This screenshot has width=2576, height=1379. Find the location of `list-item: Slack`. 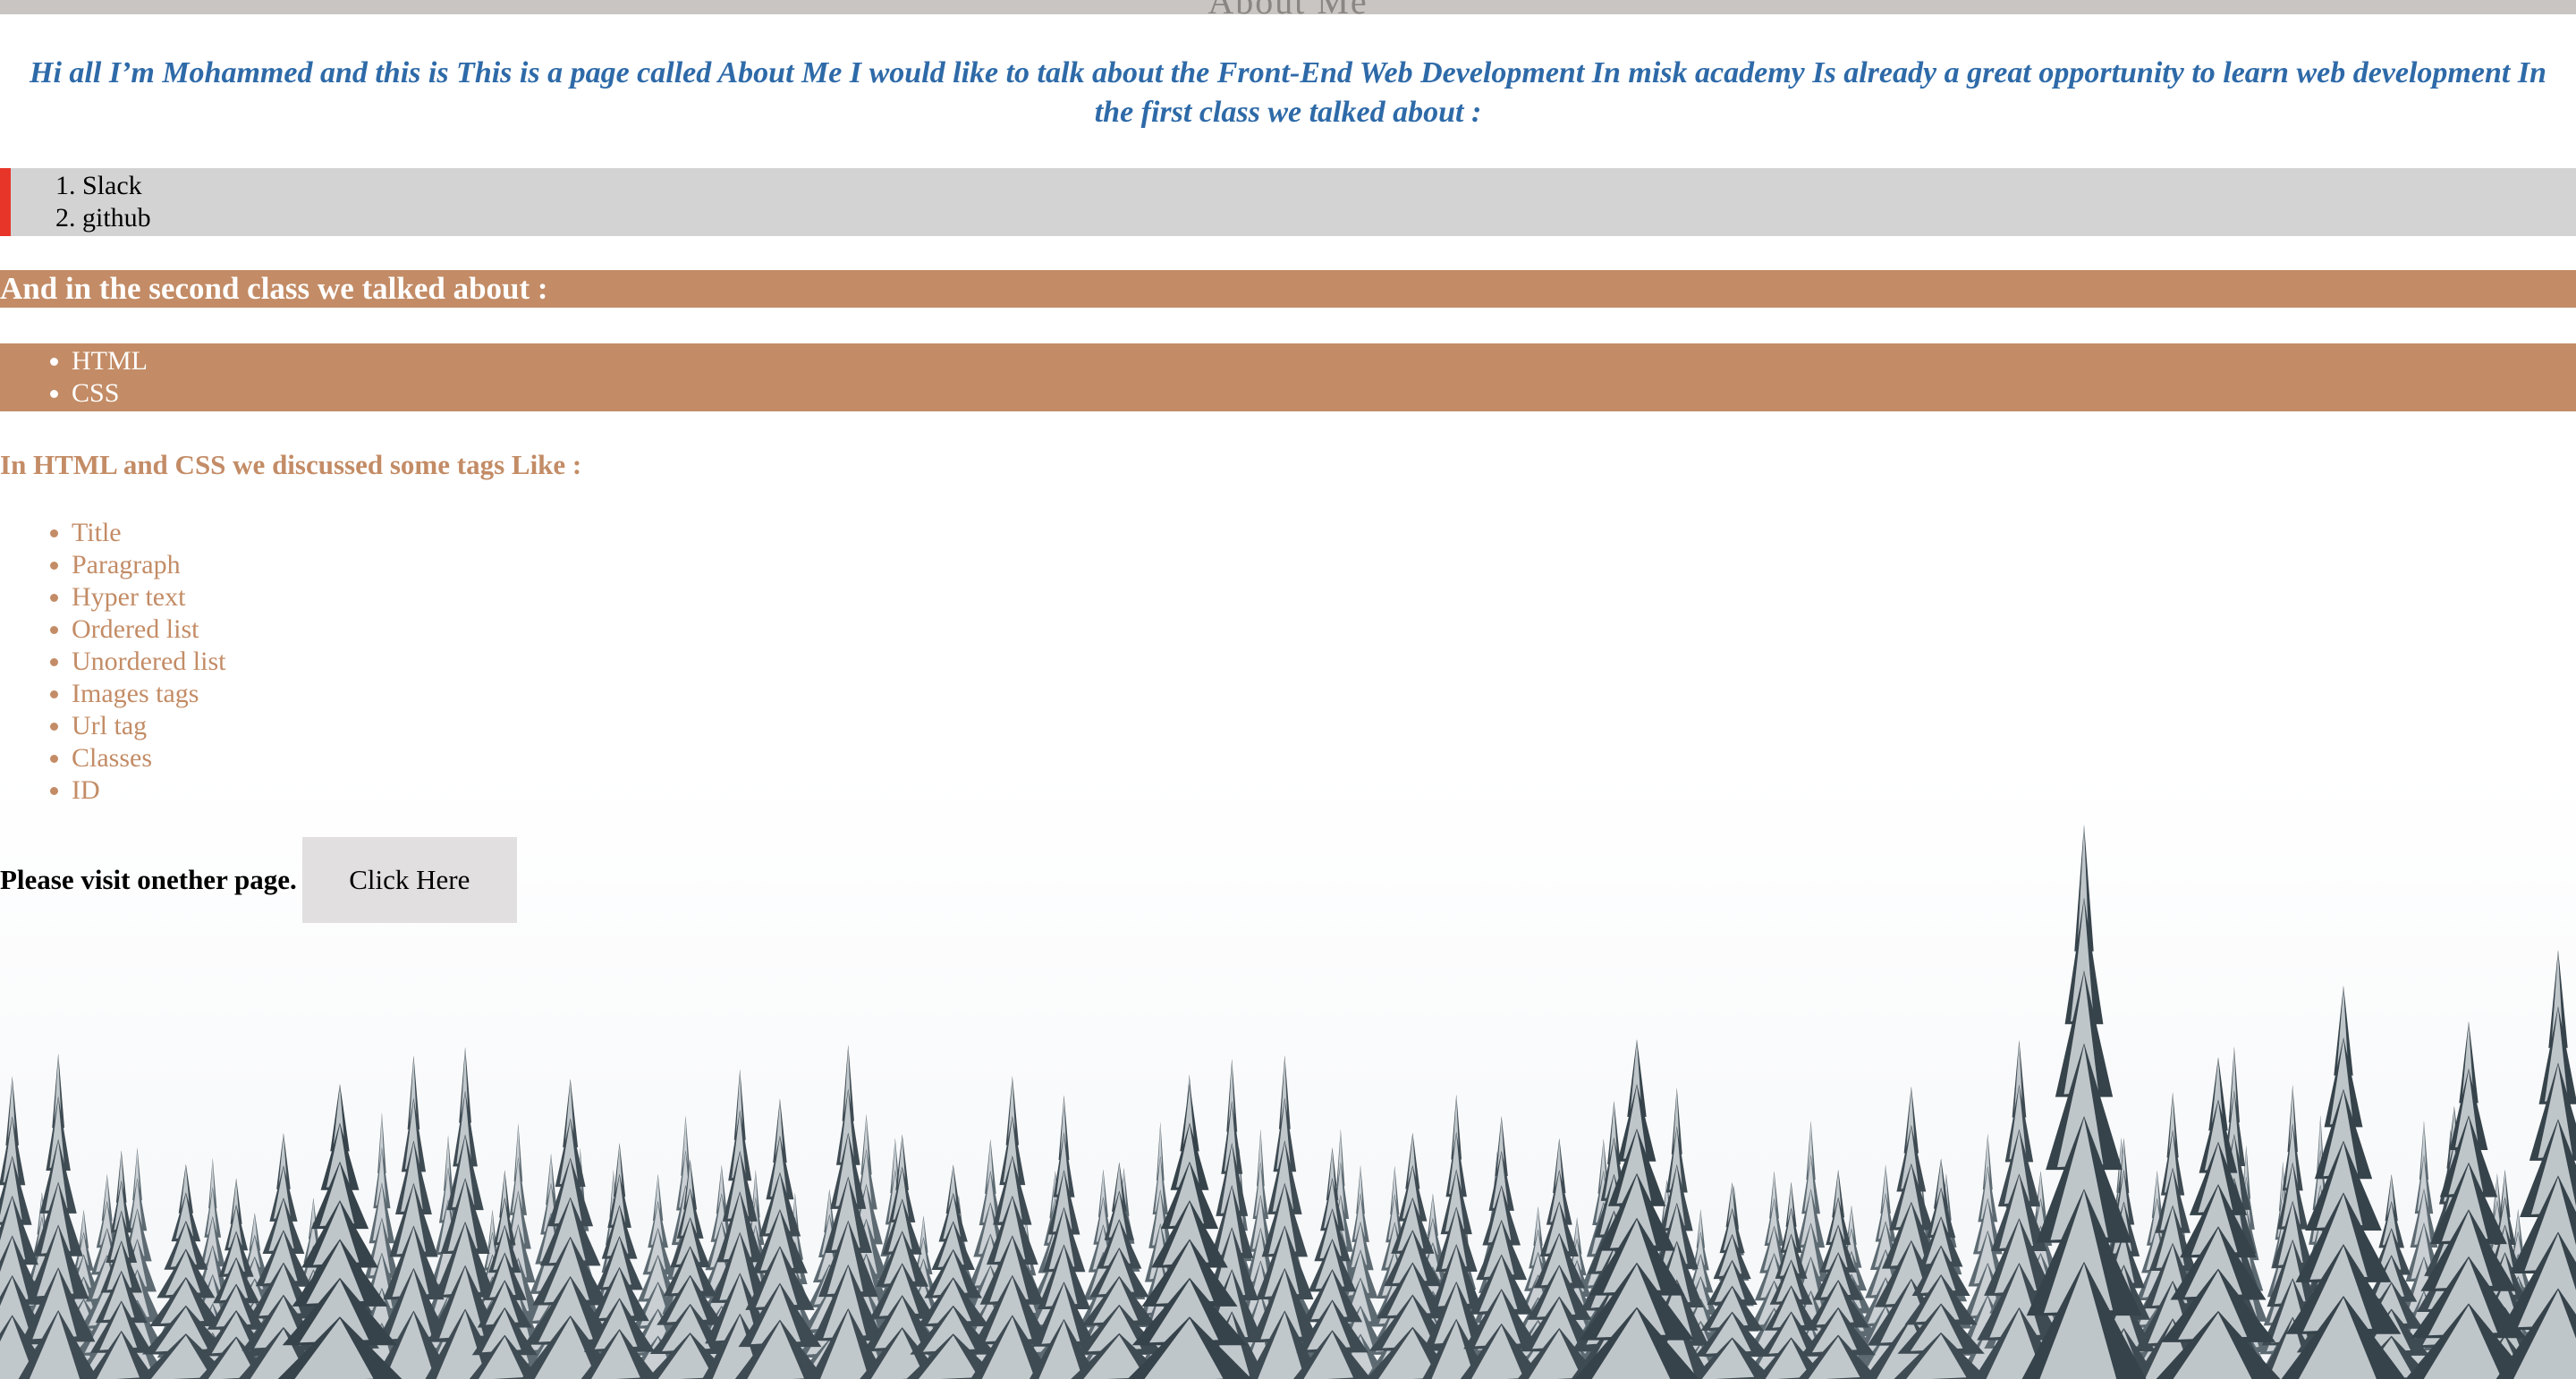

list-item: Slack is located at coordinates (1329, 186).